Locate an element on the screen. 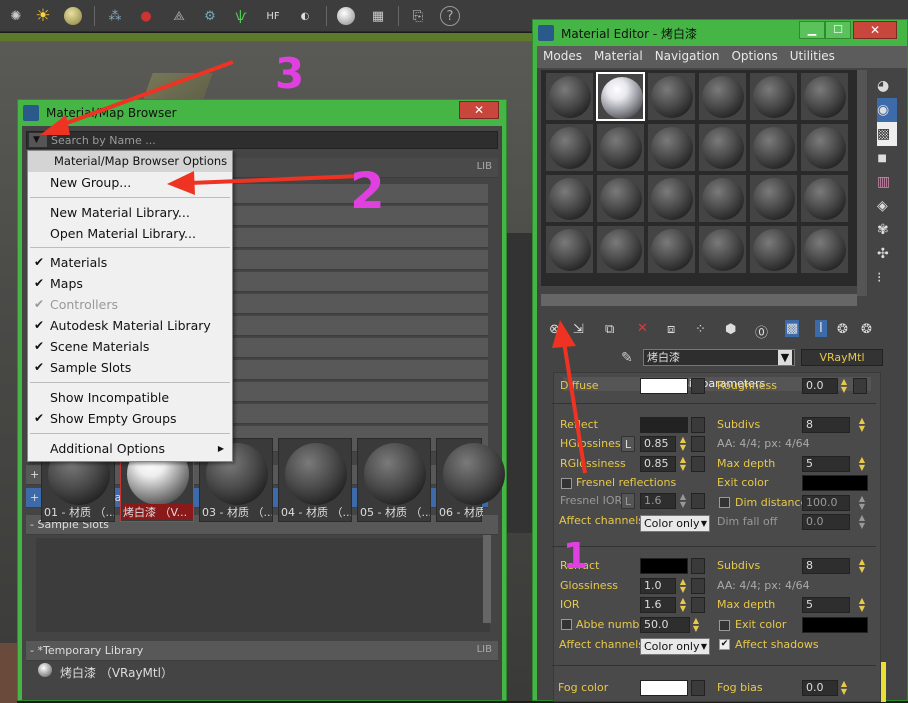 This screenshot has width=908, height=703. sample-scrollbar is located at coordinates (487, 579).